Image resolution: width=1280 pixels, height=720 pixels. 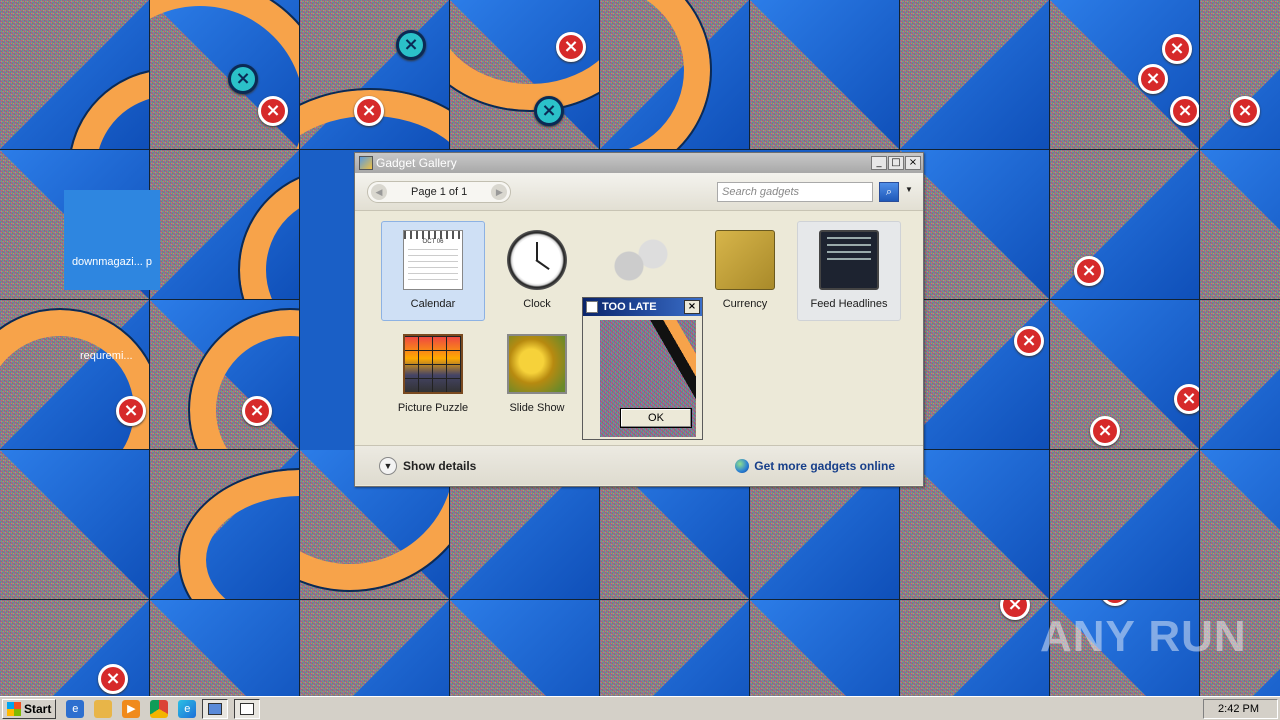 What do you see at coordinates (879, 163) in the screenshot?
I see `minimize-button: _` at bounding box center [879, 163].